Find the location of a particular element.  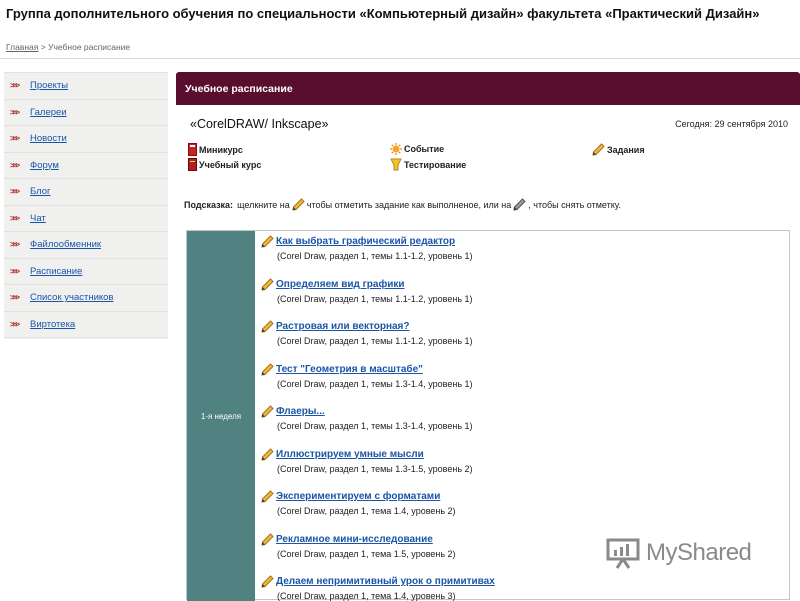

sidebar-item-projects: >>> Проекты is located at coordinates (86, 86).